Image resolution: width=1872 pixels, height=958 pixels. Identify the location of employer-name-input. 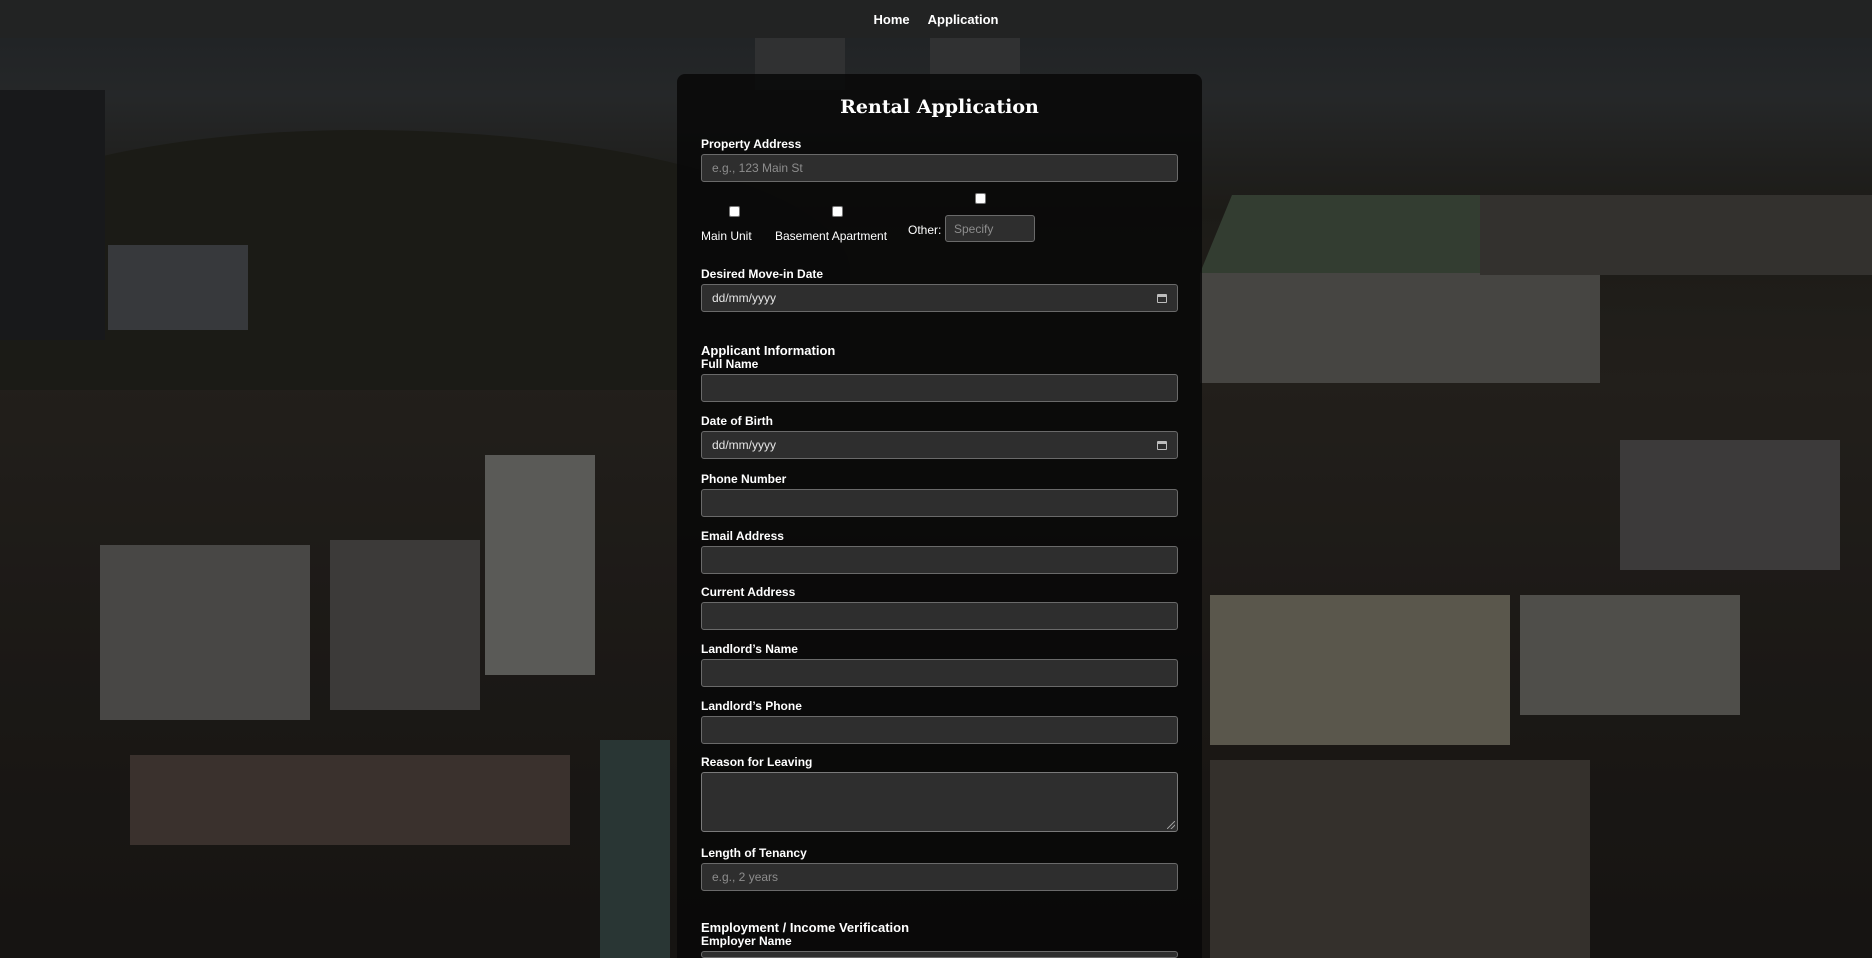
(939, 954).